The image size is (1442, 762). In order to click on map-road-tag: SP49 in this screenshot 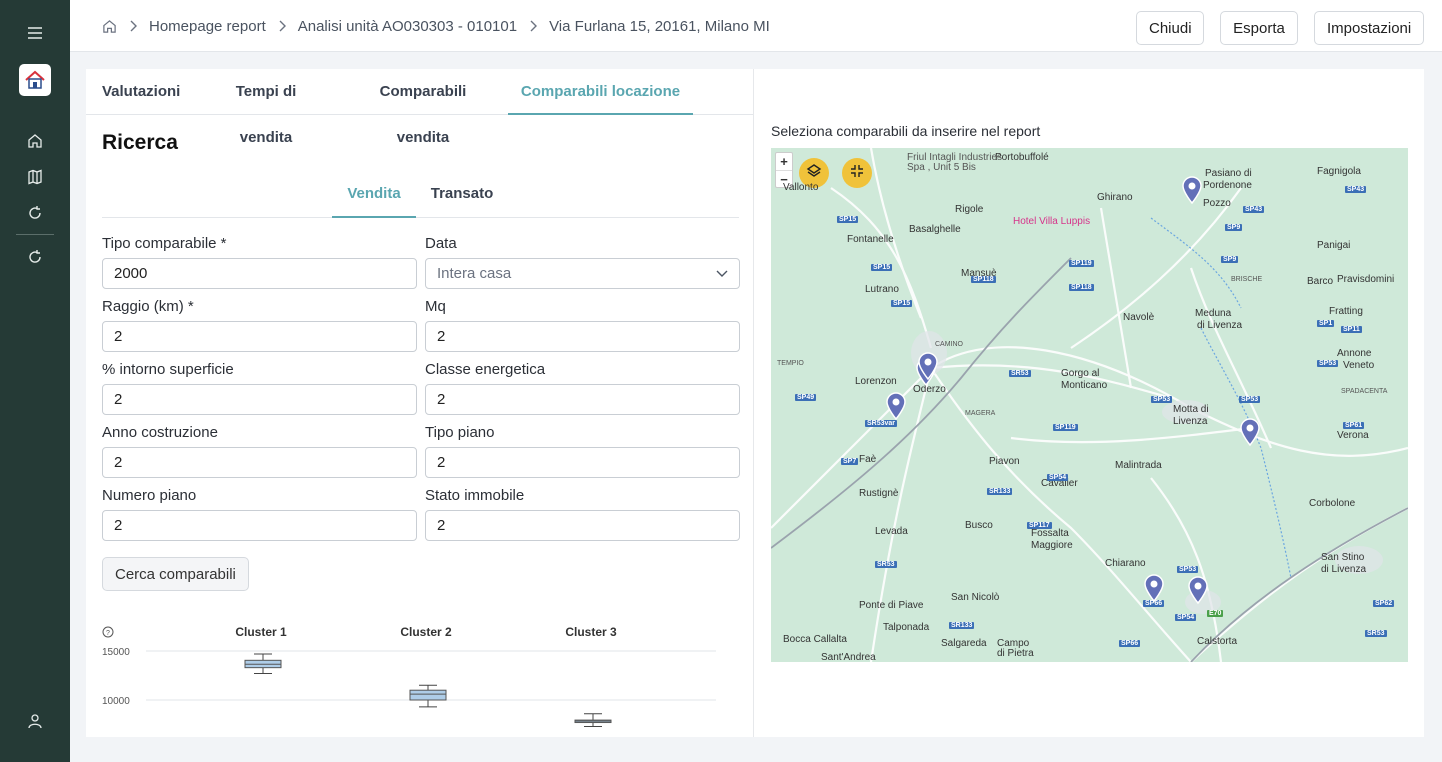, I will do `click(806, 397)`.